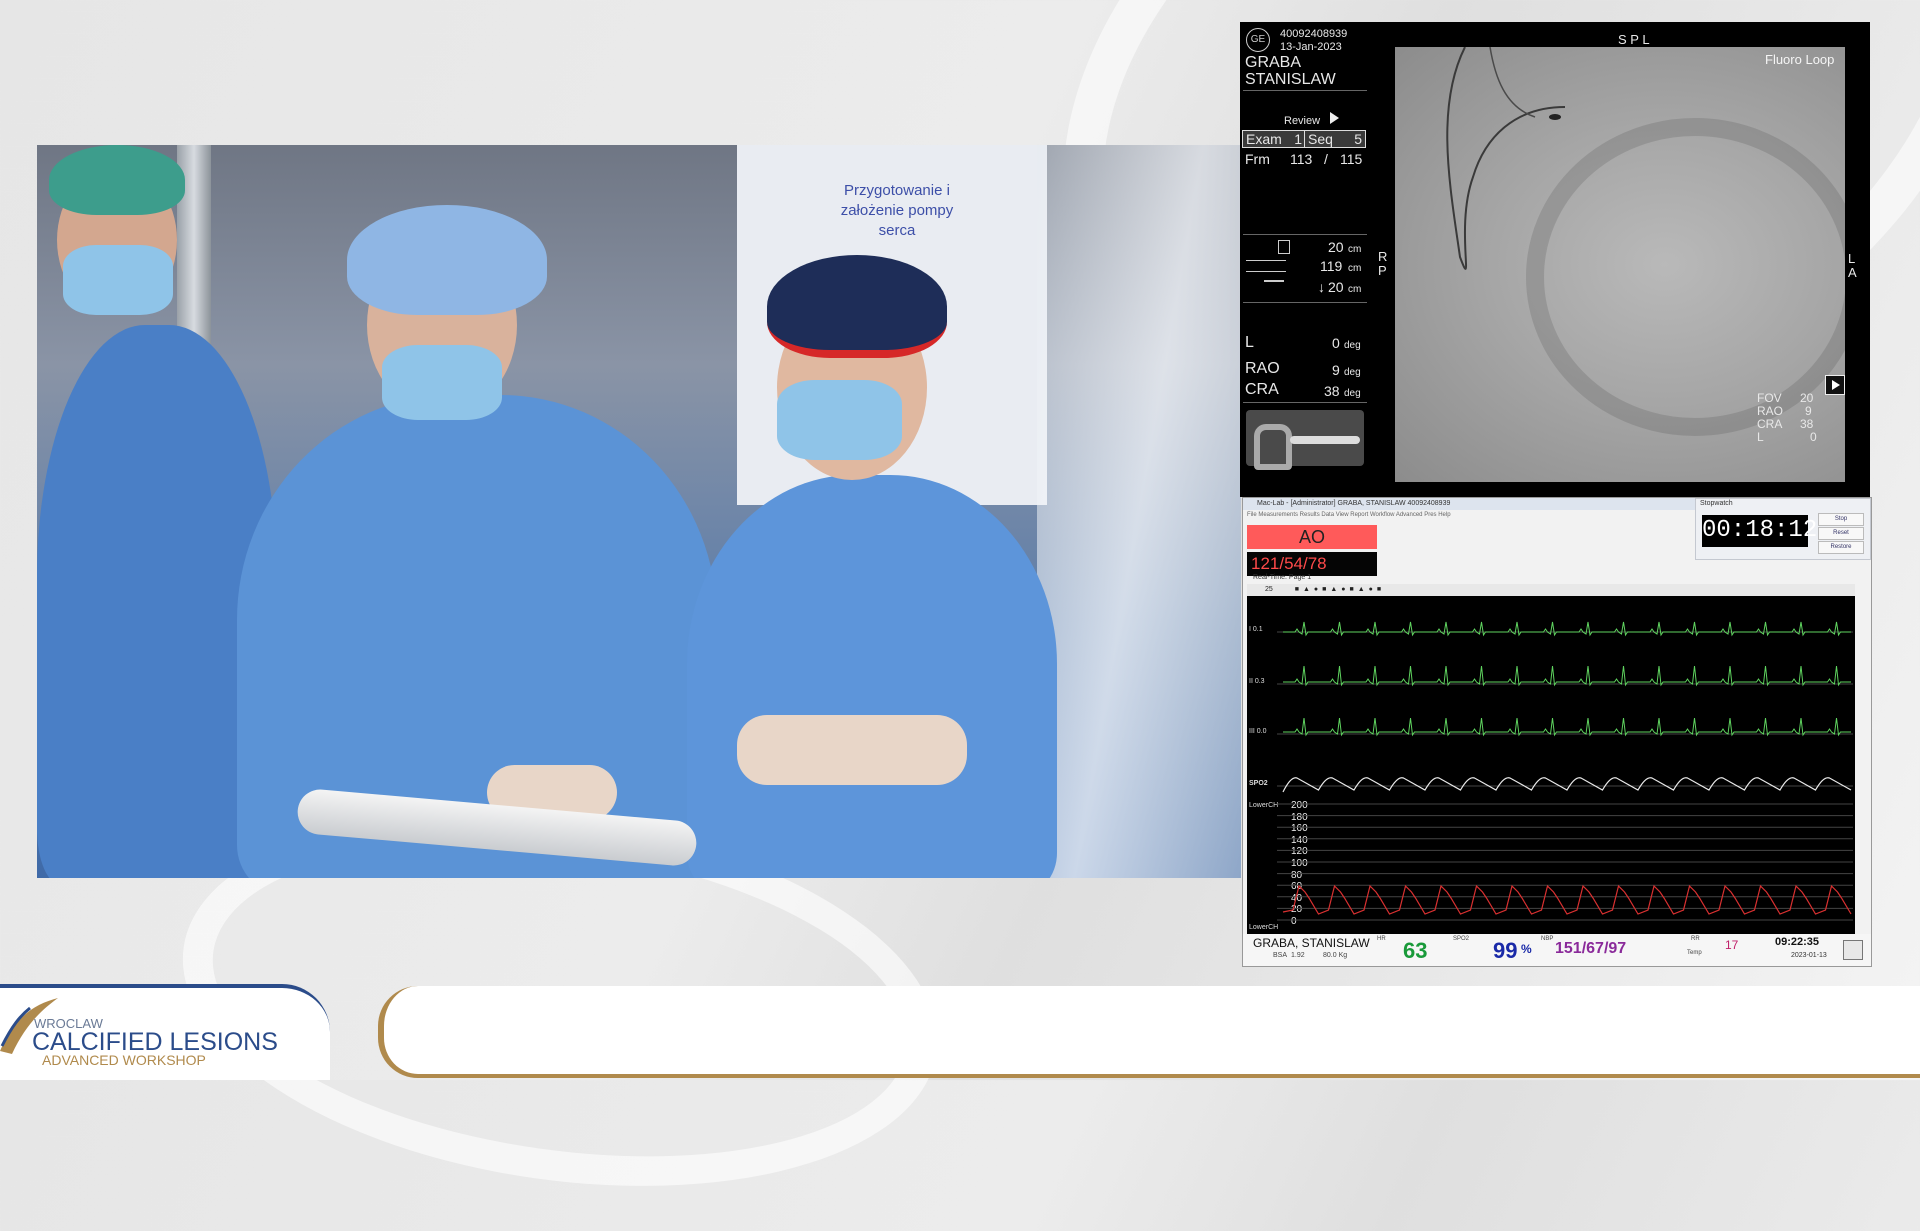  What do you see at coordinates (1280, 955) in the screenshot?
I see `status-bsa-label: BSA` at bounding box center [1280, 955].